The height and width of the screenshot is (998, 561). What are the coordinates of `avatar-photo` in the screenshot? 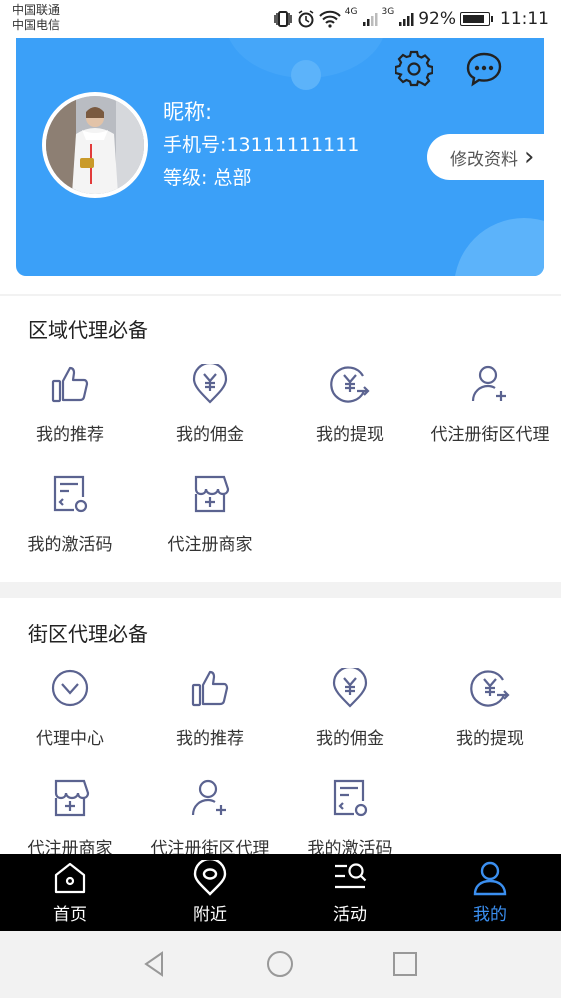 It's located at (95, 145).